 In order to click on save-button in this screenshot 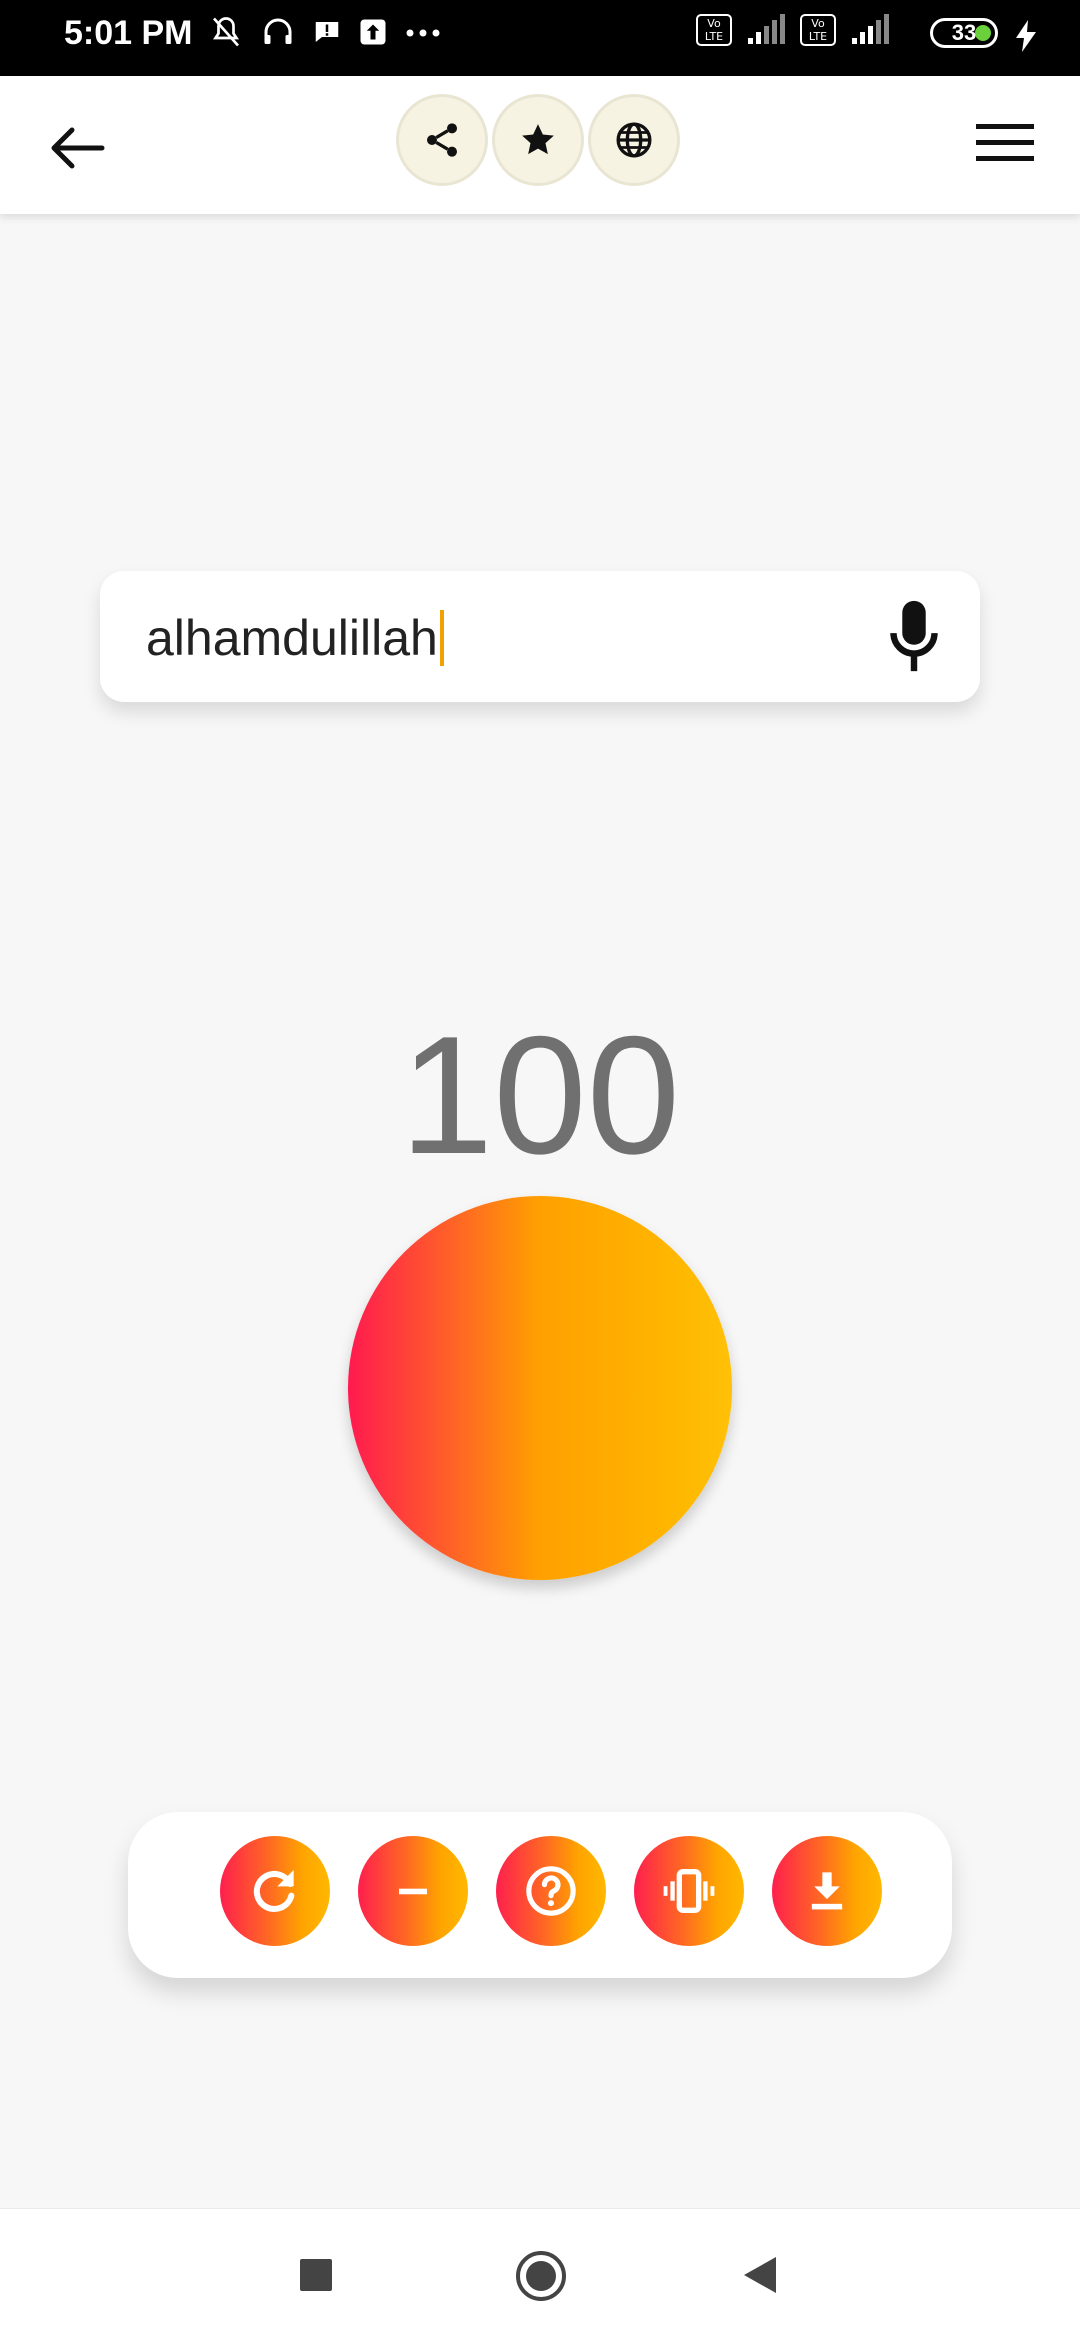, I will do `click(827, 1891)`.